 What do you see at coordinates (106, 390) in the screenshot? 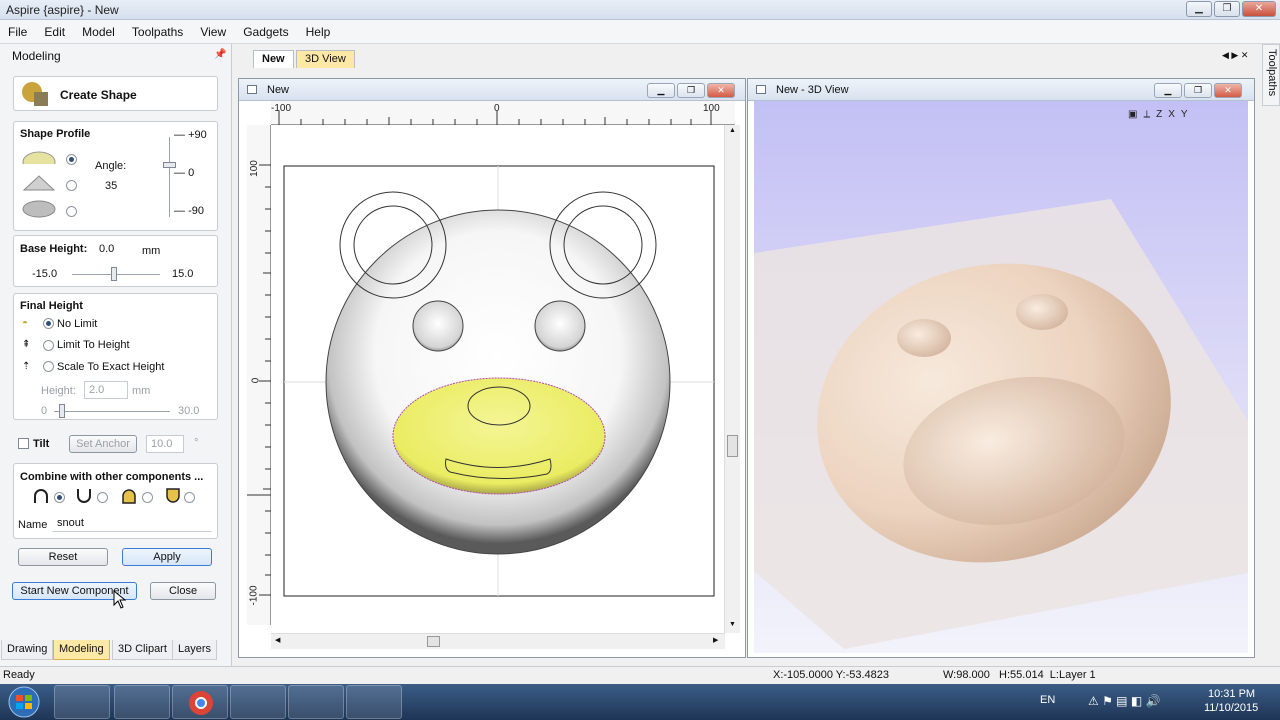
I see `final-height-input: 2.0` at bounding box center [106, 390].